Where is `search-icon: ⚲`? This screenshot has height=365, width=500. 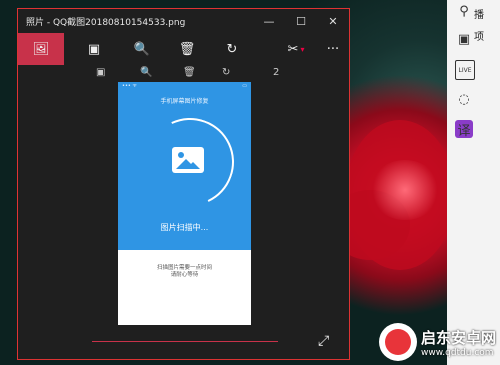
search-icon: ⚲ is located at coordinates (464, 11).